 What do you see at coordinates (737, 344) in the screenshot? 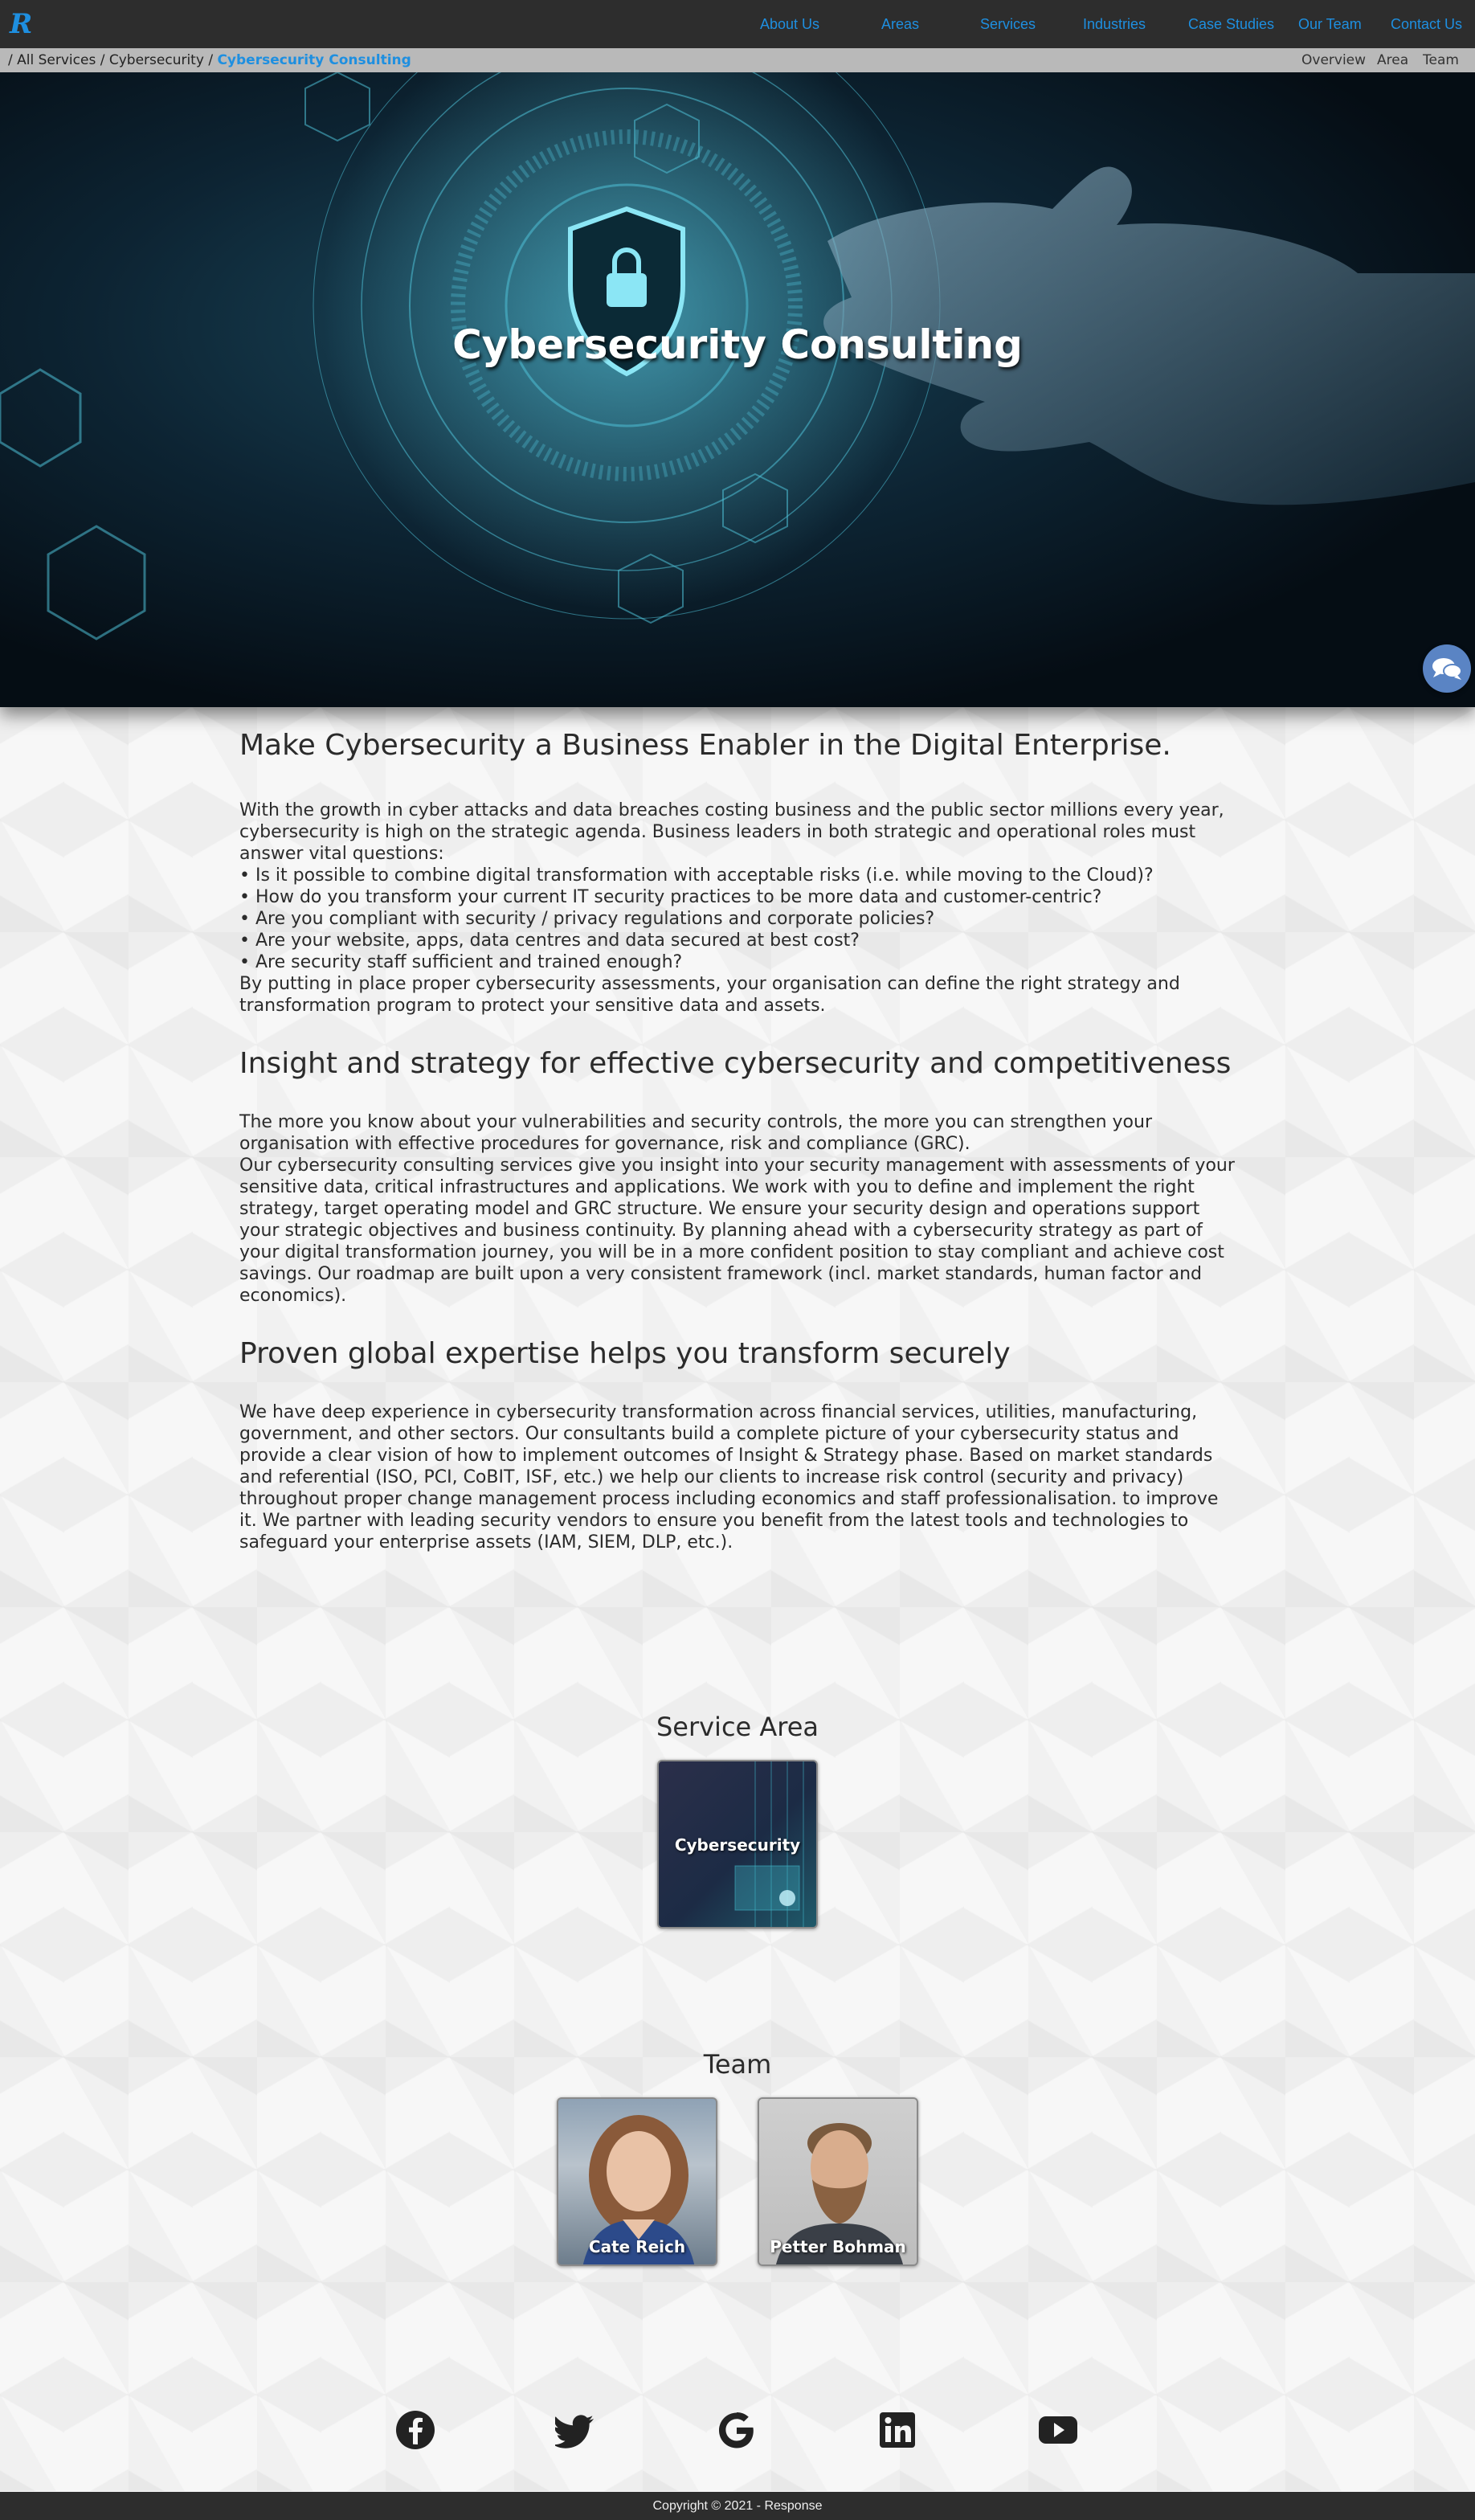
I see `hero-title: Cybersecurity Consulting` at bounding box center [737, 344].